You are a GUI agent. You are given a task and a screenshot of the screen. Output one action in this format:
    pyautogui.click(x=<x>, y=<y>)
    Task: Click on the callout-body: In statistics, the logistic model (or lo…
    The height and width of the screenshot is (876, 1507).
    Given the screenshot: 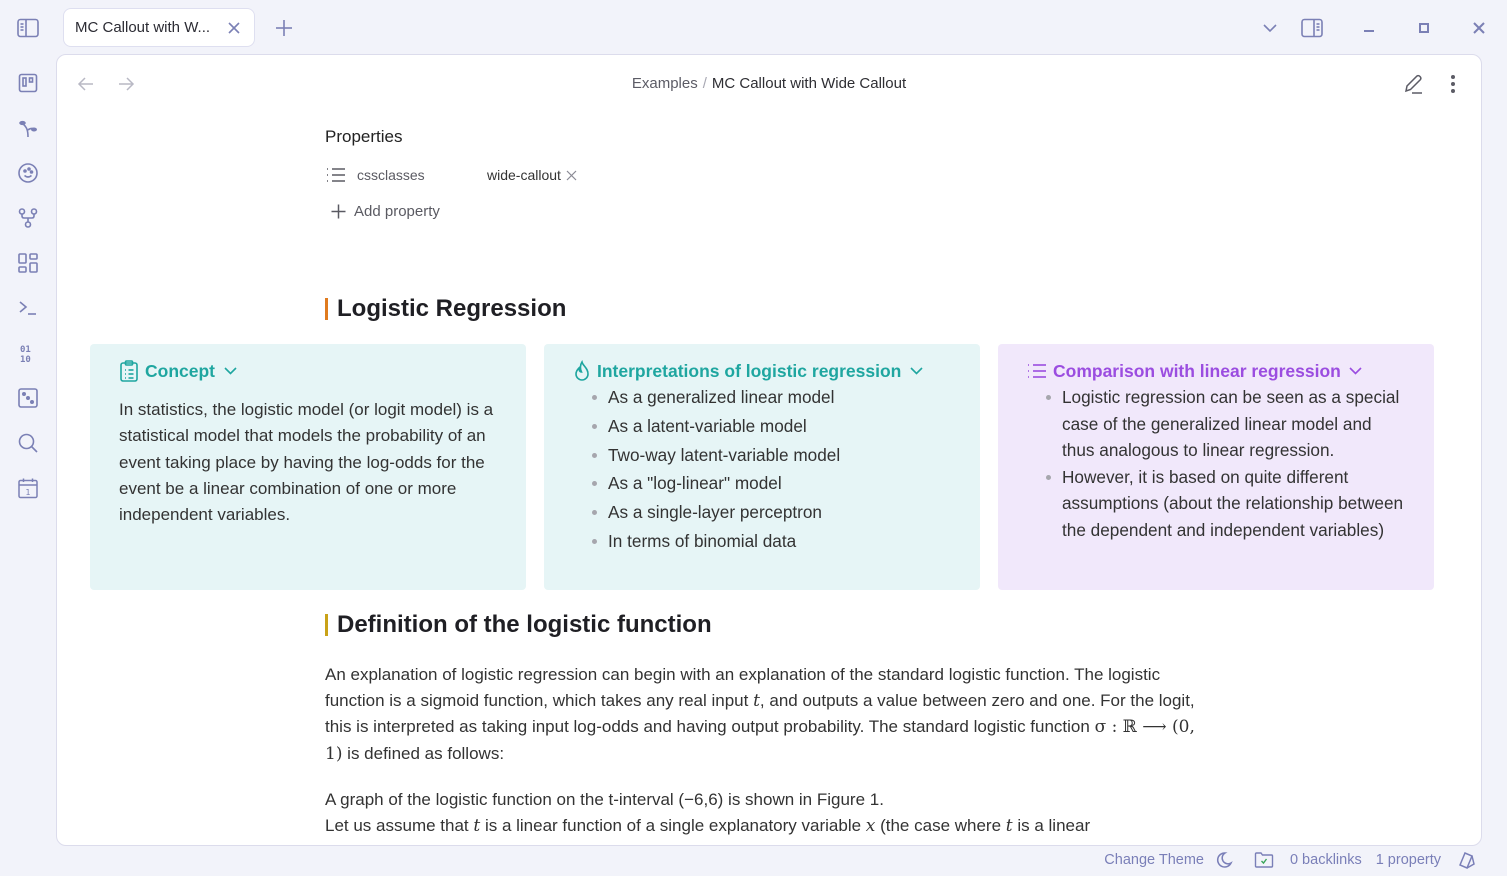 What is the action you would take?
    pyautogui.click(x=306, y=462)
    